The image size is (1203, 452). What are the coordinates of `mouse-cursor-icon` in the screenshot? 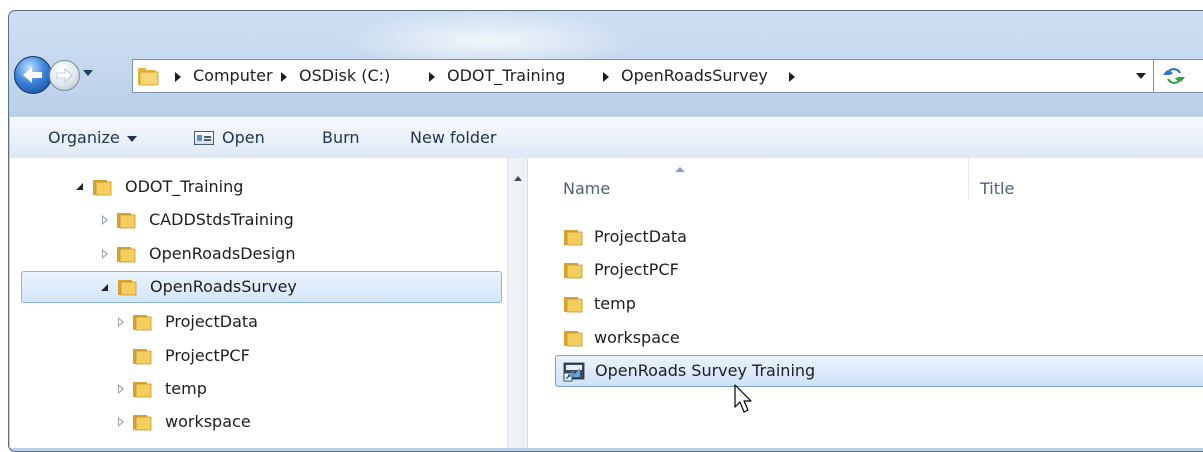 It's located at (743, 398).